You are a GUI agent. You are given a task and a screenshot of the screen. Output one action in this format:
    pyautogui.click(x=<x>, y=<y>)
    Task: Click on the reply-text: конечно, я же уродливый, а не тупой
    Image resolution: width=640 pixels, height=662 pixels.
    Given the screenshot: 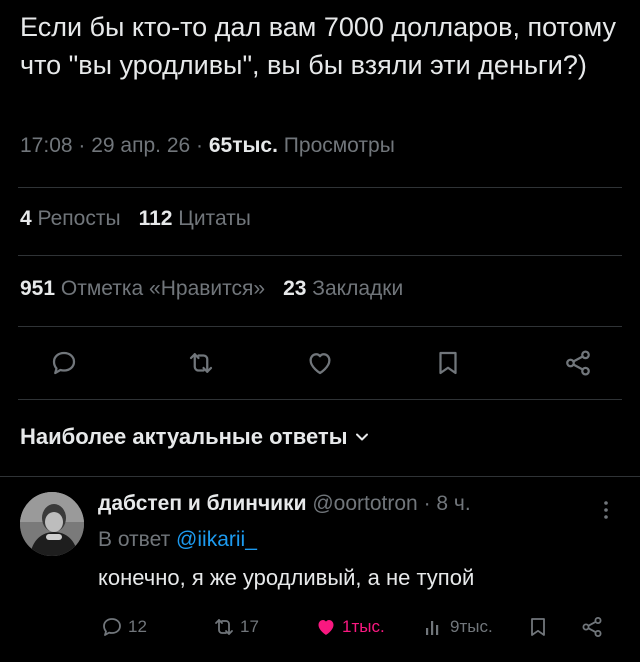 What is the action you would take?
    pyautogui.click(x=286, y=577)
    